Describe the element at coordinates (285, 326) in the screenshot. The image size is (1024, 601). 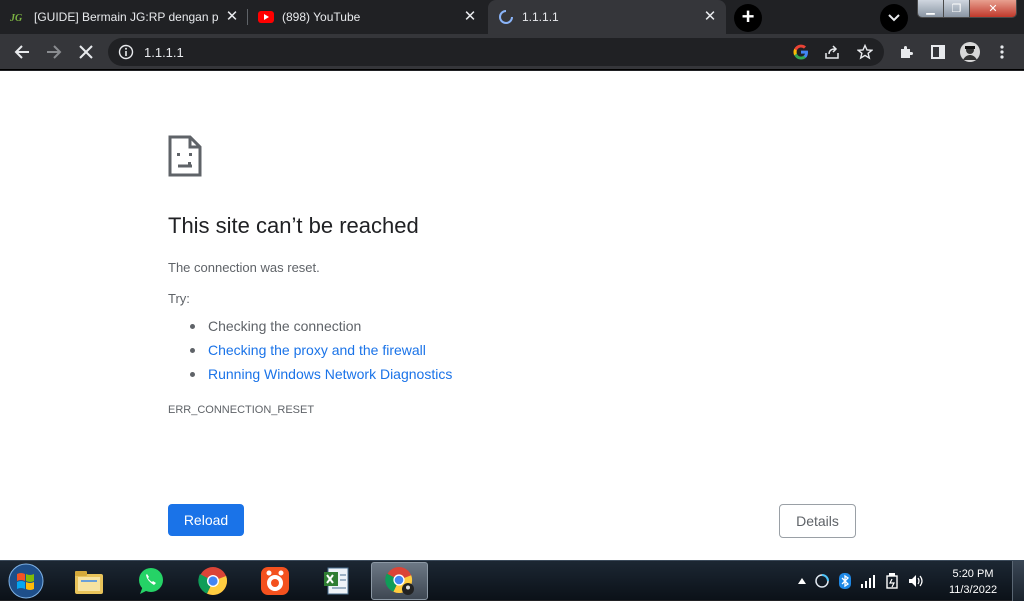
I see `suggestion-text: Checking the connection` at that location.